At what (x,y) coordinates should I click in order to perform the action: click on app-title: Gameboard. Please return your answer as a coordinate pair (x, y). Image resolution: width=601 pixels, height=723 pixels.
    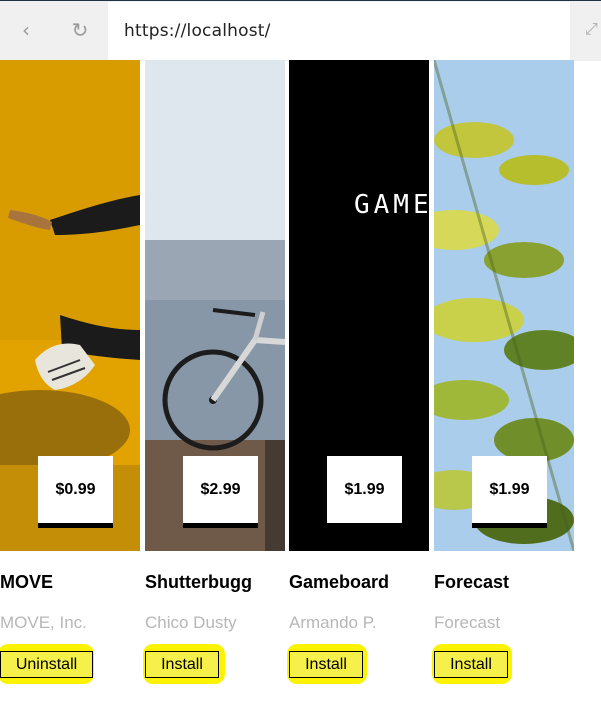
    Looking at the image, I should click on (339, 582).